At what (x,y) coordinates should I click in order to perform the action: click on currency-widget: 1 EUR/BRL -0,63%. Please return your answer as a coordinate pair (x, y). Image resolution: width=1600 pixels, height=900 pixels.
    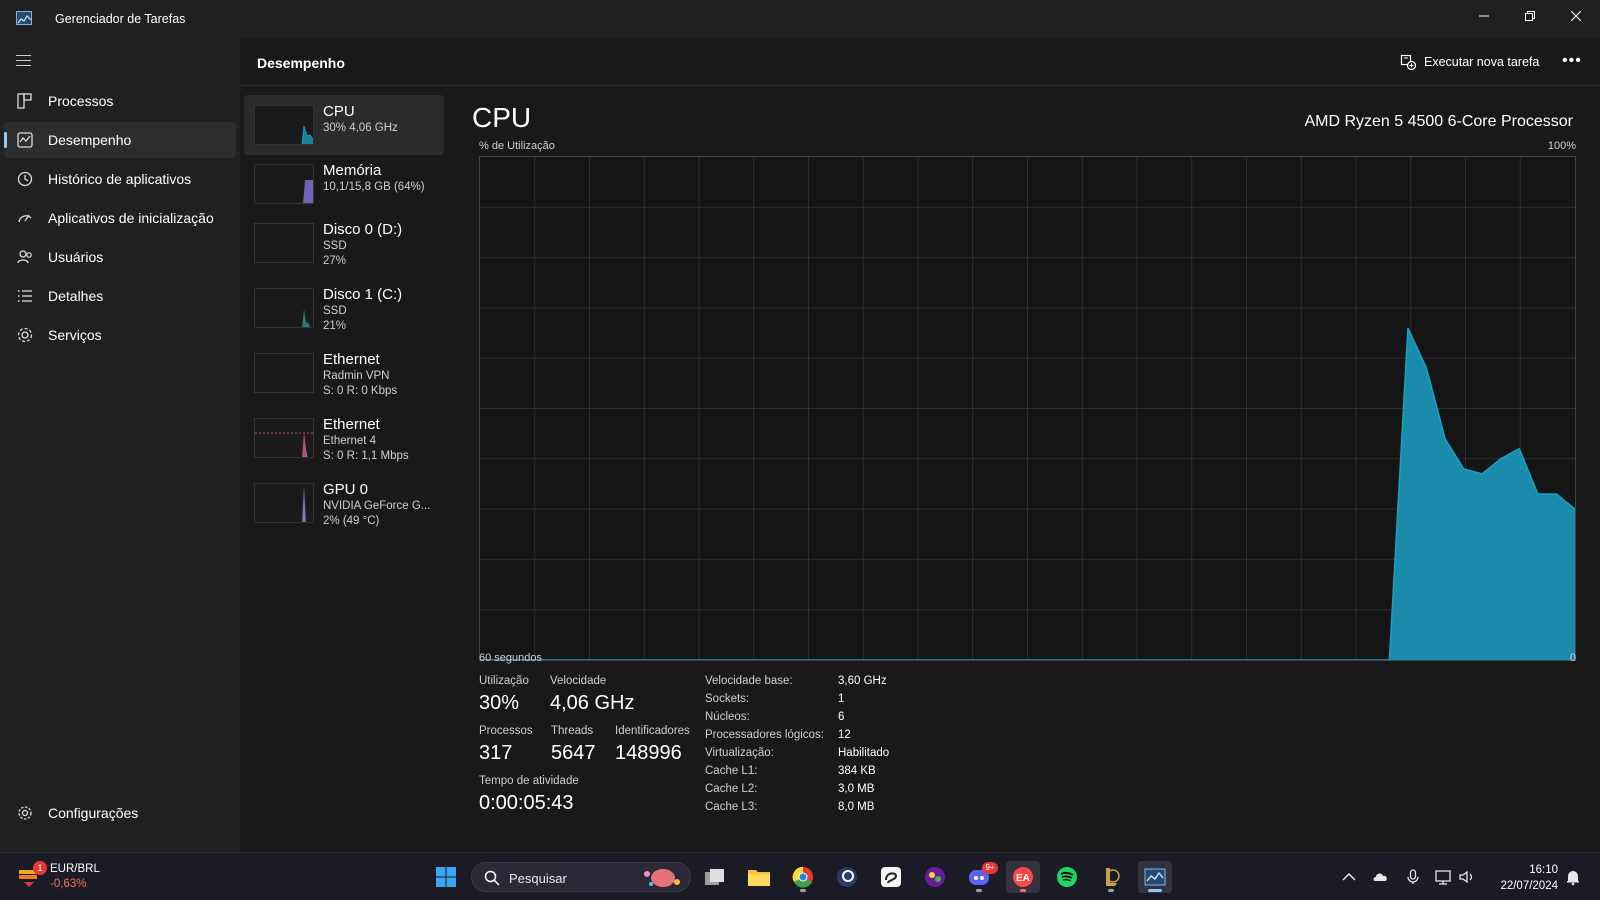
    Looking at the image, I should click on (71, 877).